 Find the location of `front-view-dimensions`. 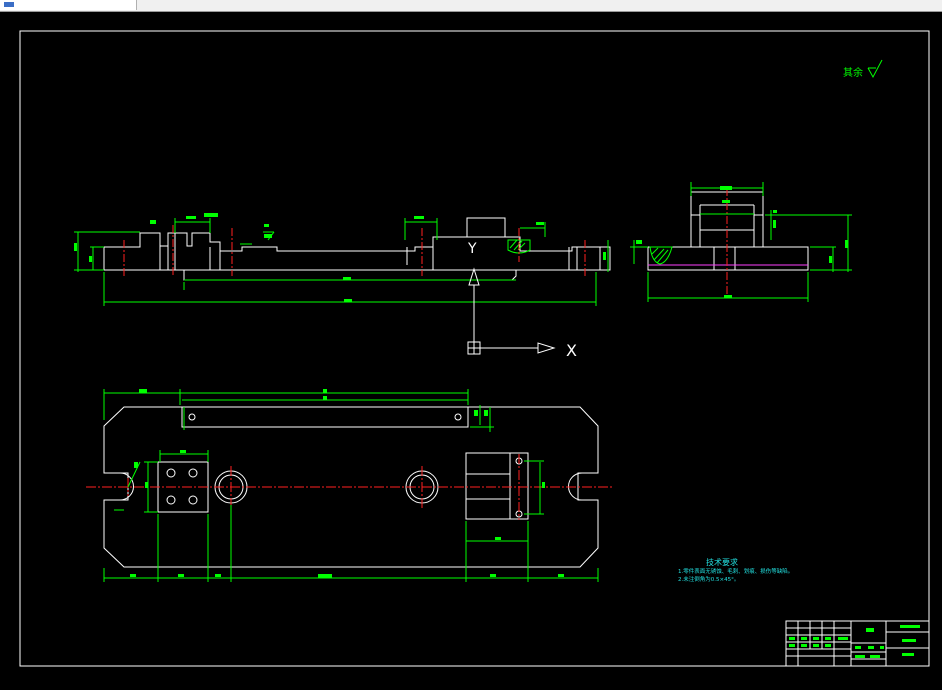

front-view-dimensions is located at coordinates (341, 262).